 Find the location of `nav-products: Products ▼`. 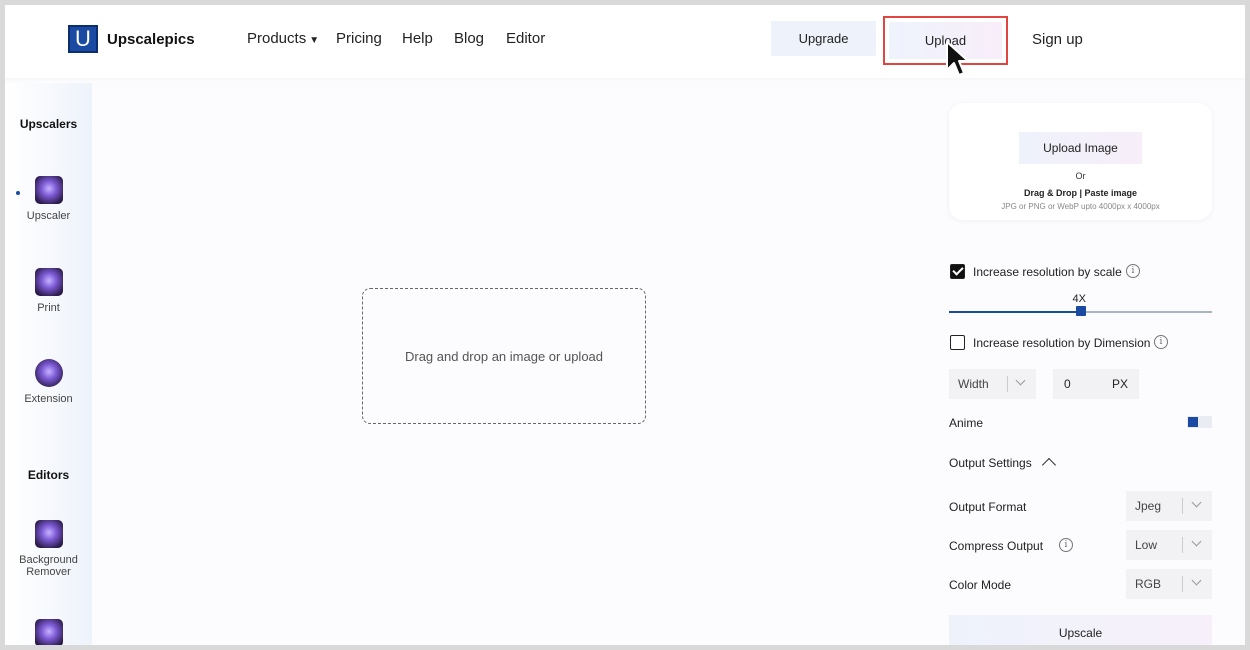

nav-products: Products ▼ is located at coordinates (283, 38).